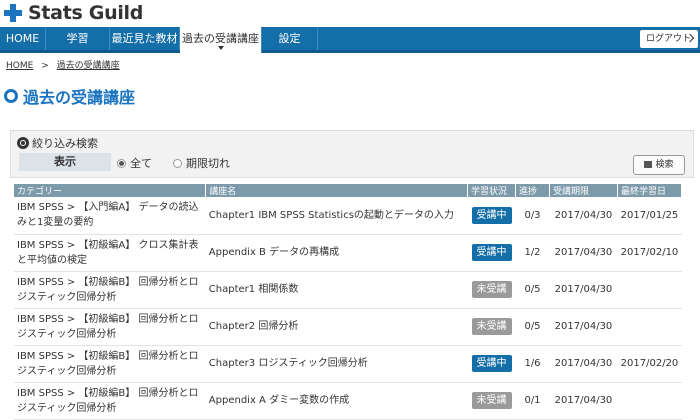  What do you see at coordinates (649, 364) in the screenshot?
I see `last-date-cell: 2017/02/20` at bounding box center [649, 364].